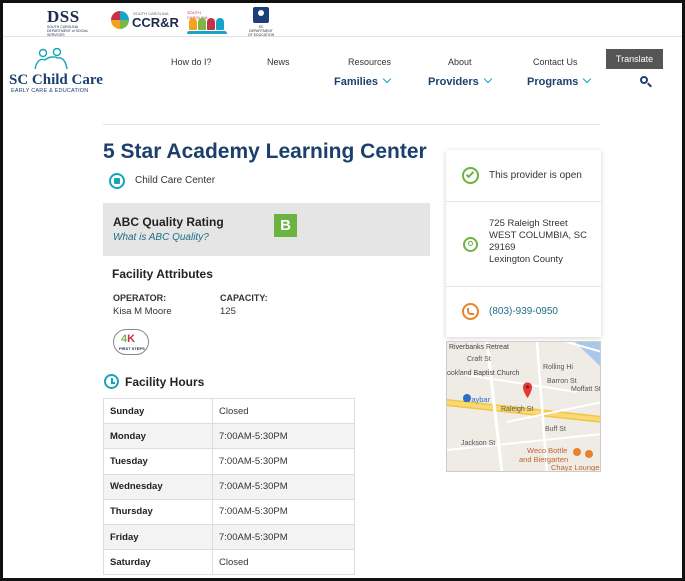 The width and height of the screenshot is (685, 581). I want to click on operator-value: Kisa M Moore, so click(142, 311).